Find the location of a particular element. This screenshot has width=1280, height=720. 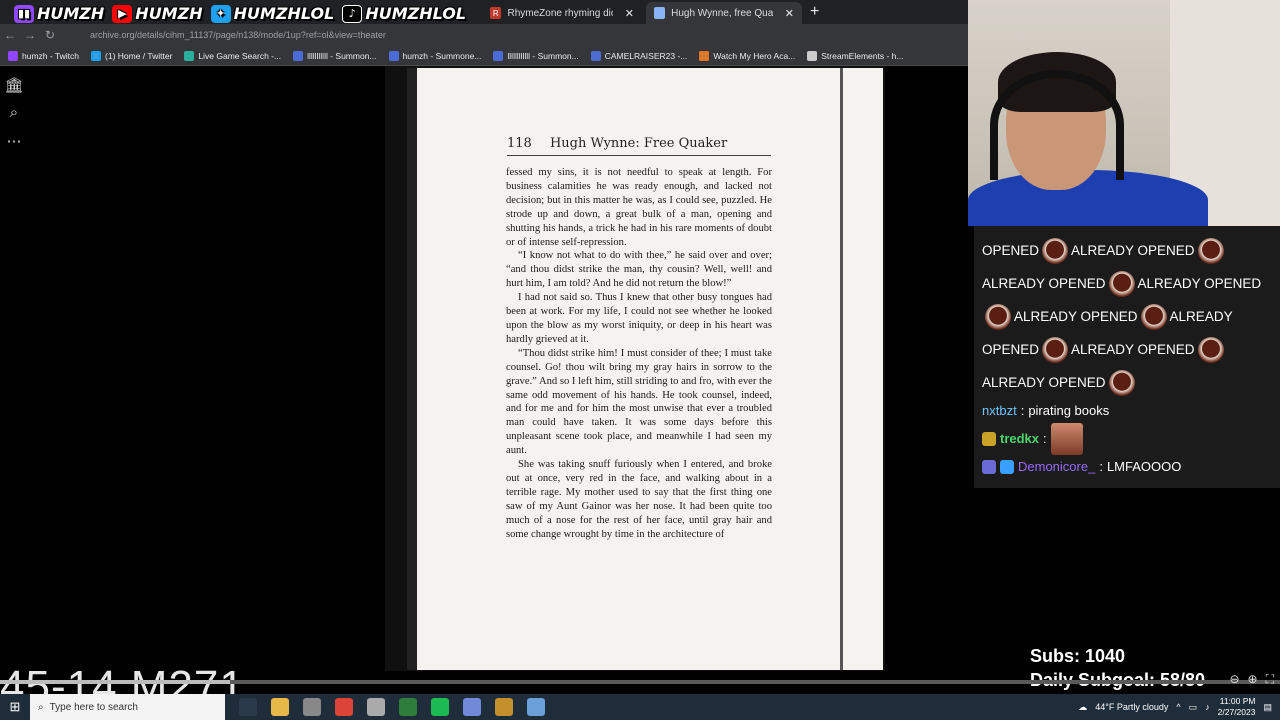

youtube-icon: ▶ is located at coordinates (122, 13).